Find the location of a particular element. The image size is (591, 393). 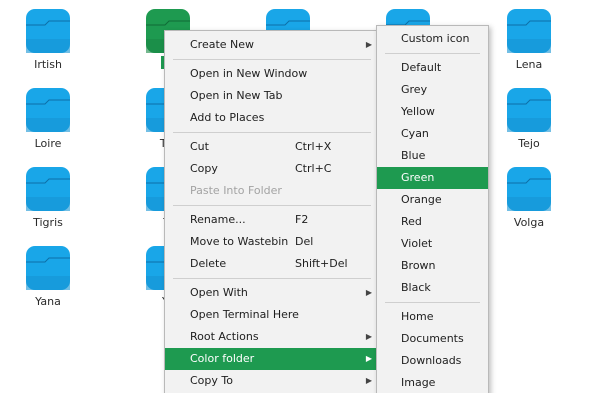

folder-label: Yana is located at coordinates (48, 301).